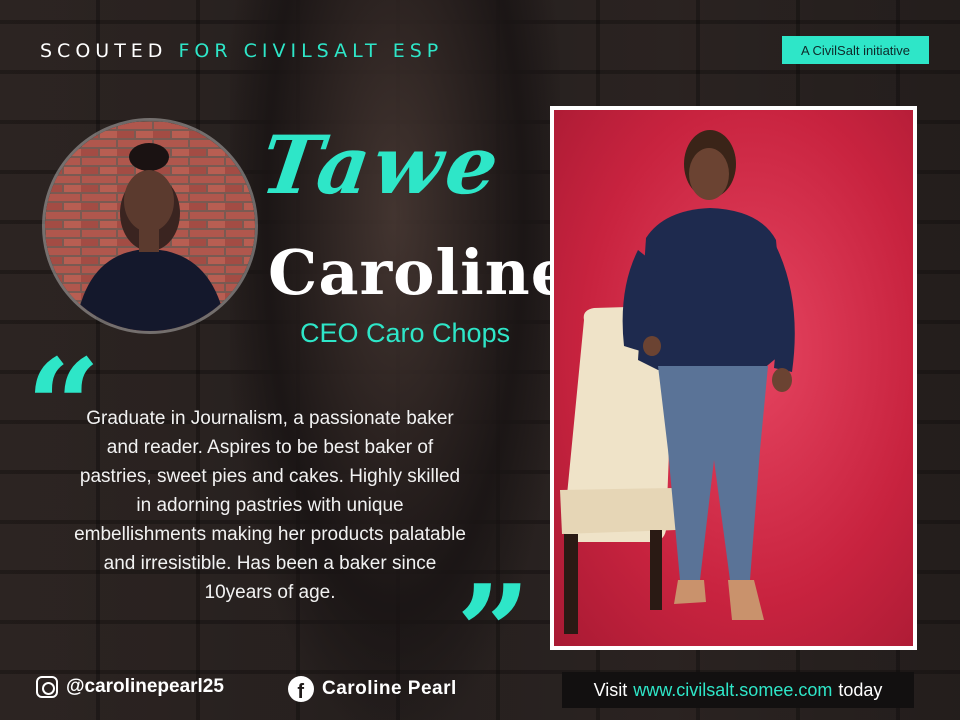 This screenshot has height=720, width=960. What do you see at coordinates (311, 51) in the screenshot?
I see `header-for-civilsalt: FOR CIVILSALT ESP` at bounding box center [311, 51].